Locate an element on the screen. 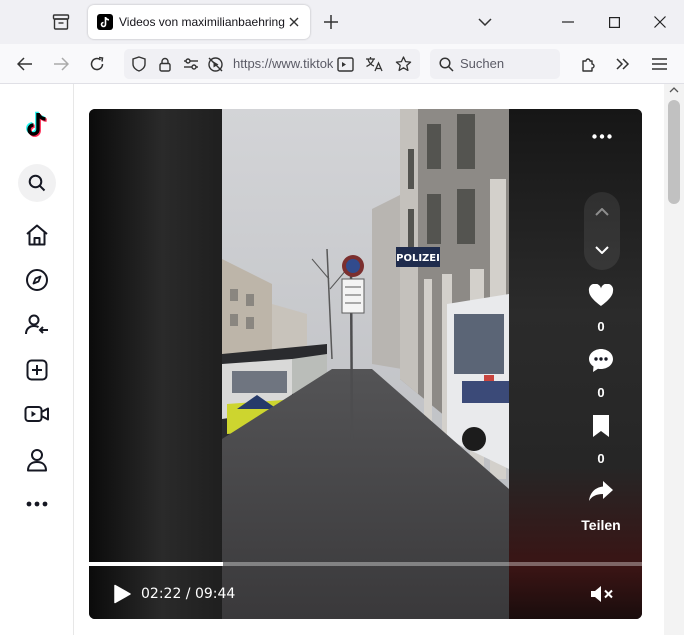 This screenshot has height=635, width=684. tab-title: Videos von maximilianbaehring is located at coordinates (202, 22).